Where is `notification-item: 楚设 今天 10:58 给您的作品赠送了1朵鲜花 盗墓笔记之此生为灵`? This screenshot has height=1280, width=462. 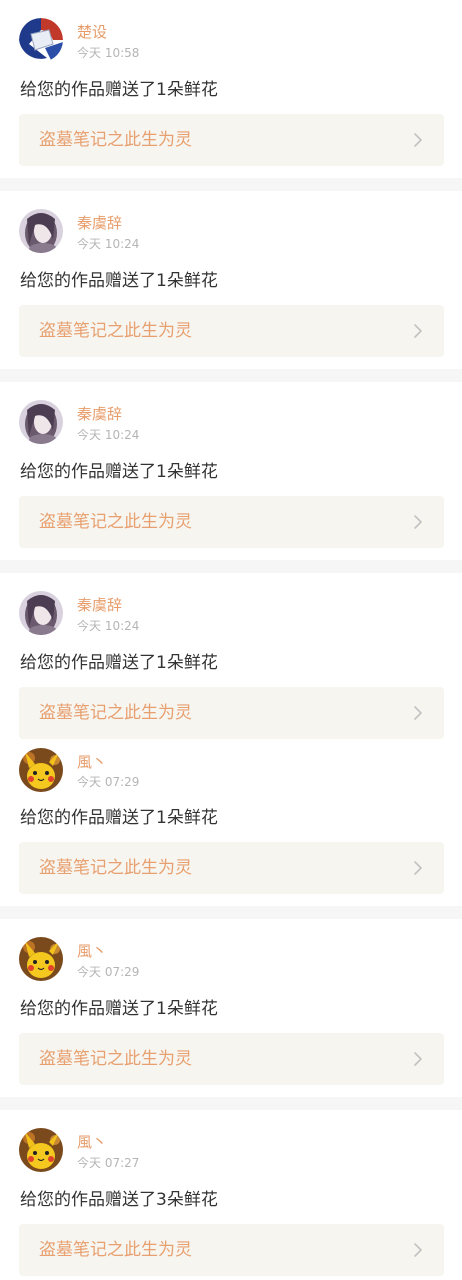 notification-item: 楚设 今天 10:58 给您的作品赠送了1朵鲜花 盗墓笔记之此生为灵 is located at coordinates (231, 89).